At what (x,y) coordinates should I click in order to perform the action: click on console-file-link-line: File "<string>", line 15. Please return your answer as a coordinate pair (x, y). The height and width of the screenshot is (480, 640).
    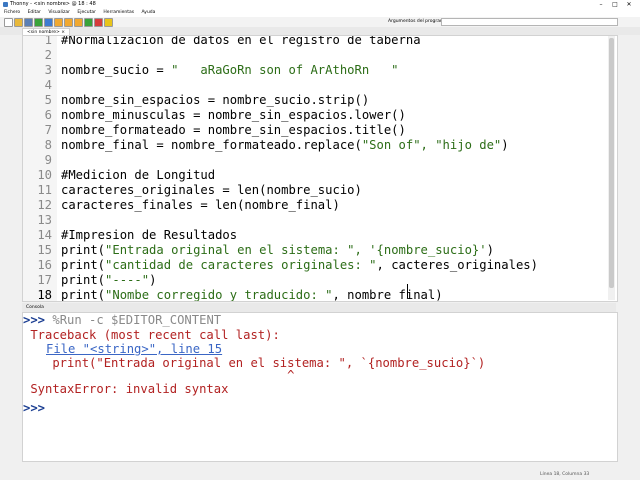
    Looking at the image, I should click on (331, 349).